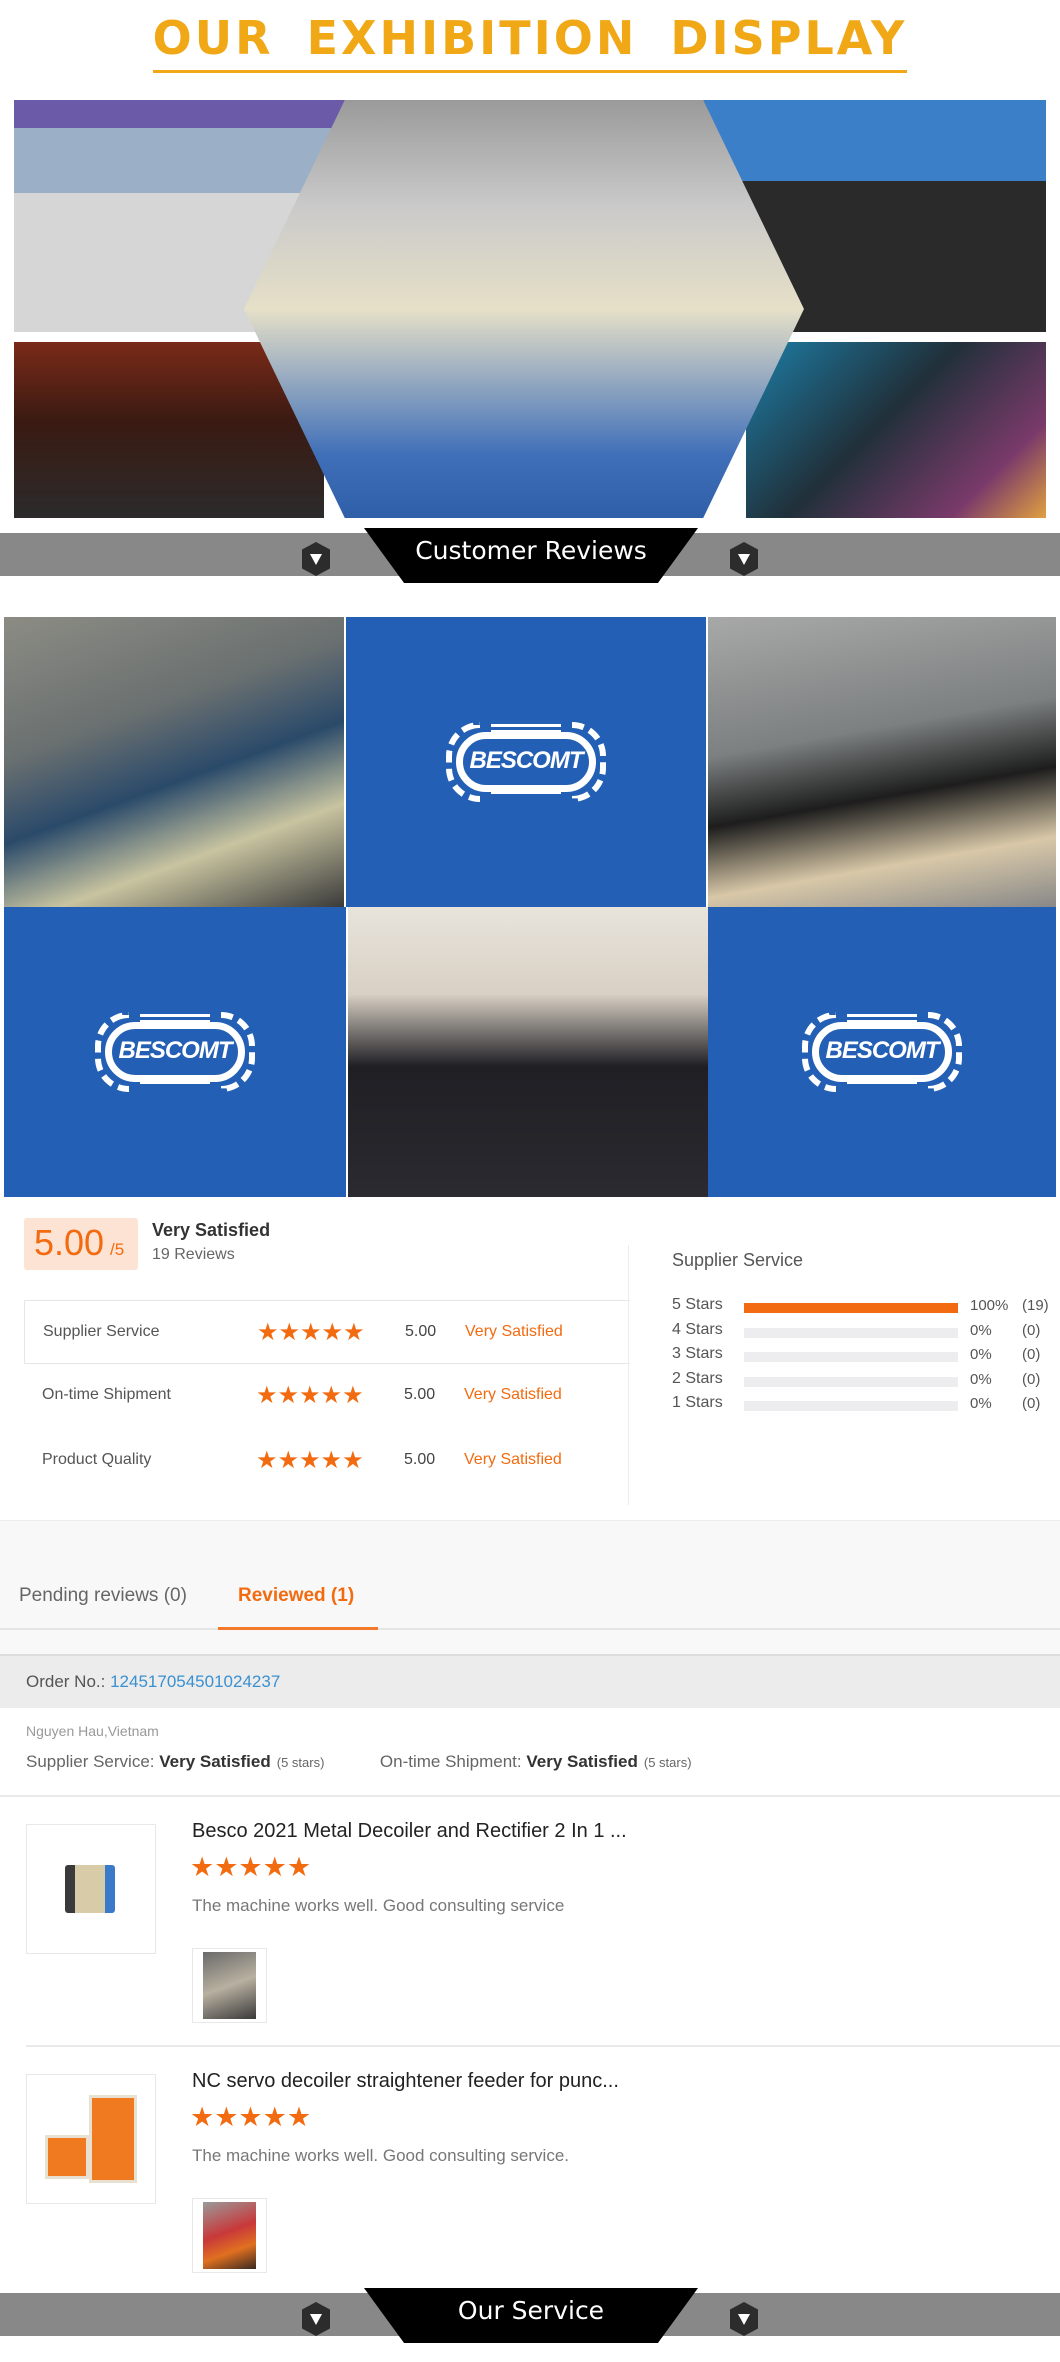 The width and height of the screenshot is (1060, 2362). I want to click on vertical-divider, so click(628, 1375).